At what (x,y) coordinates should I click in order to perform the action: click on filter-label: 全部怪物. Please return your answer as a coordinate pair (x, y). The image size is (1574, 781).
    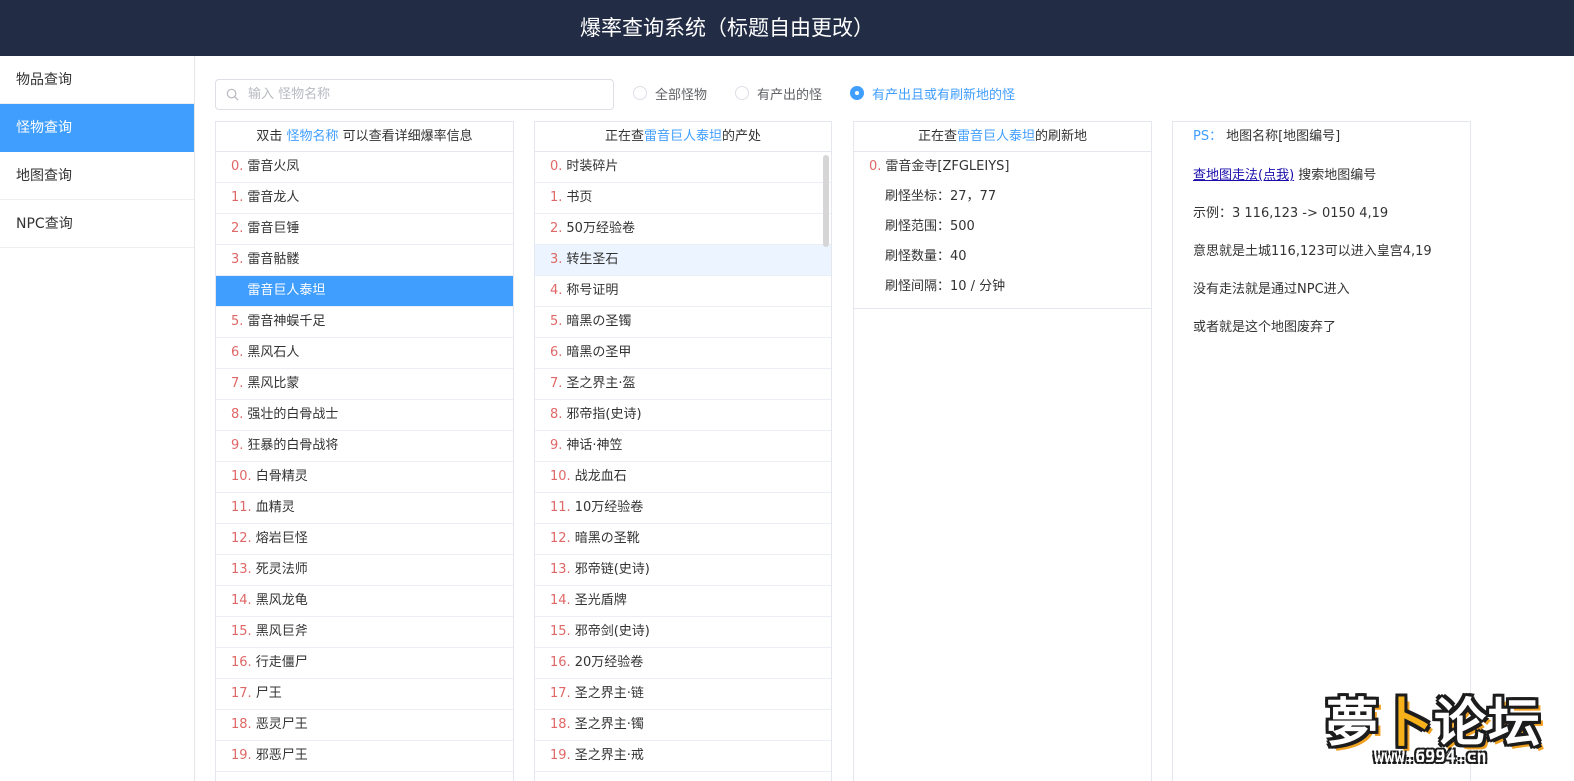
    Looking at the image, I should click on (681, 95).